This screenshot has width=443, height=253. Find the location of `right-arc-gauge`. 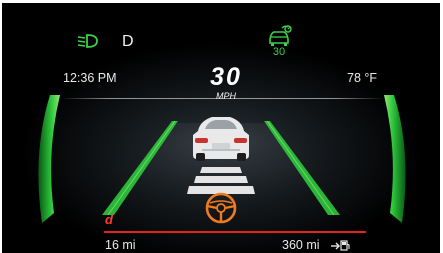

right-arc-gauge is located at coordinates (395, 159).